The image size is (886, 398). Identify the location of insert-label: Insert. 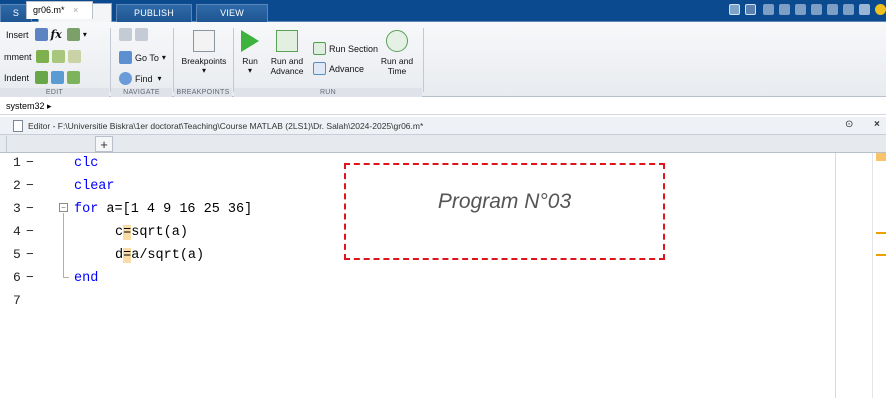
(17, 34).